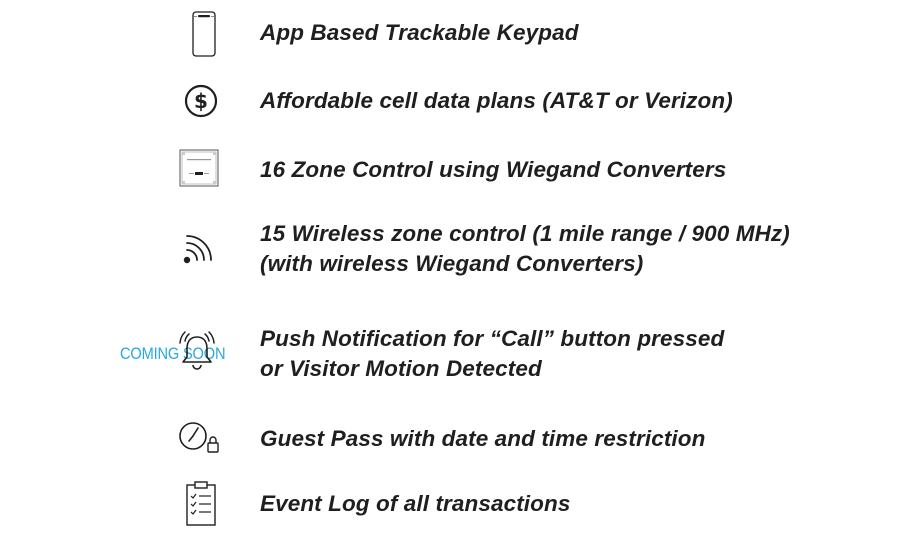 The width and height of the screenshot is (906, 535). Describe the element at coordinates (452, 263) in the screenshot. I see `feature-line: (with wireless Wiegand Converters)` at that location.